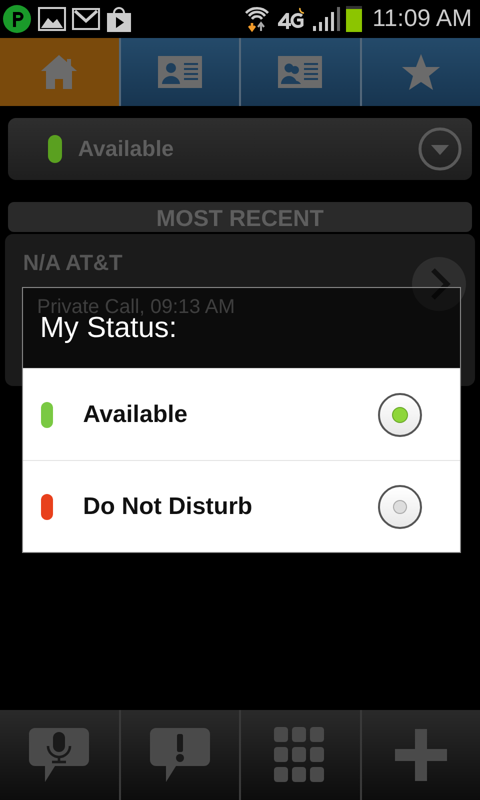  I want to click on dialpad-icon, so click(300, 755).